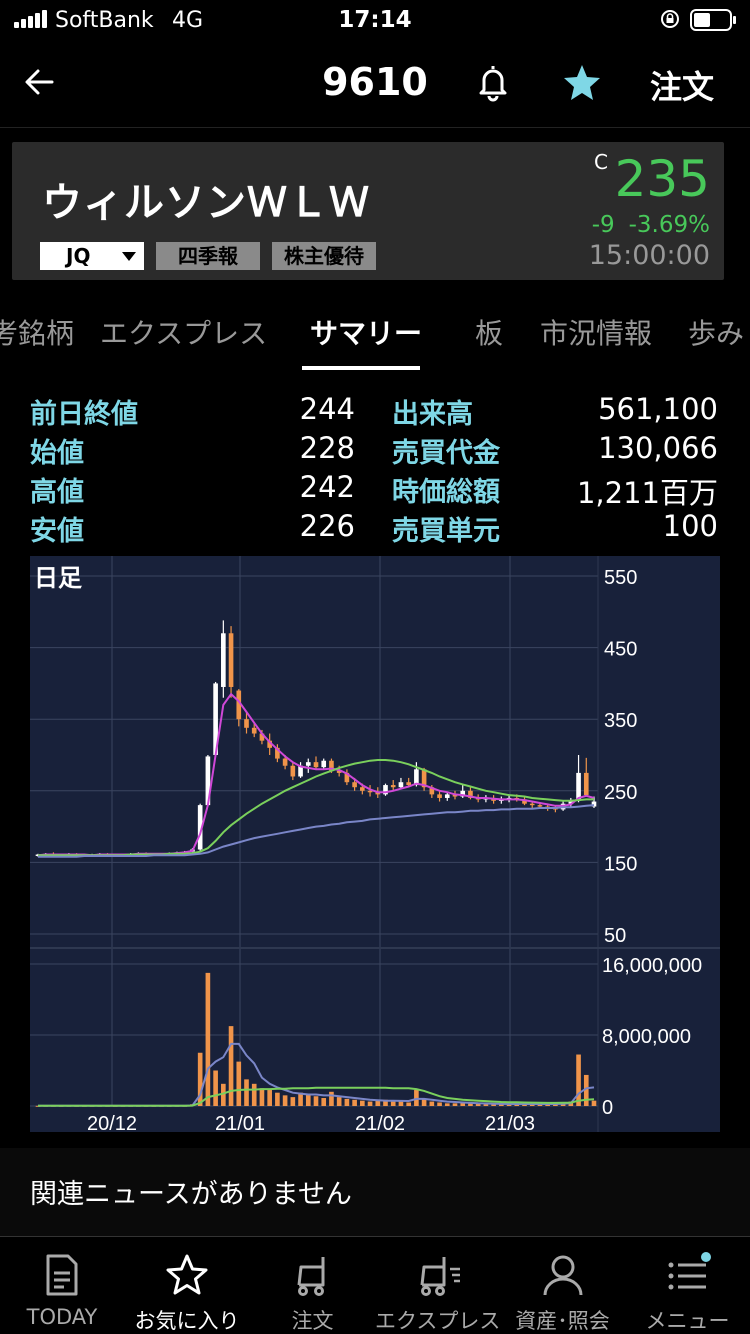 The width and height of the screenshot is (750, 1334). Describe the element at coordinates (446, 492) in the screenshot. I see `stat-label: 時価総額` at that location.